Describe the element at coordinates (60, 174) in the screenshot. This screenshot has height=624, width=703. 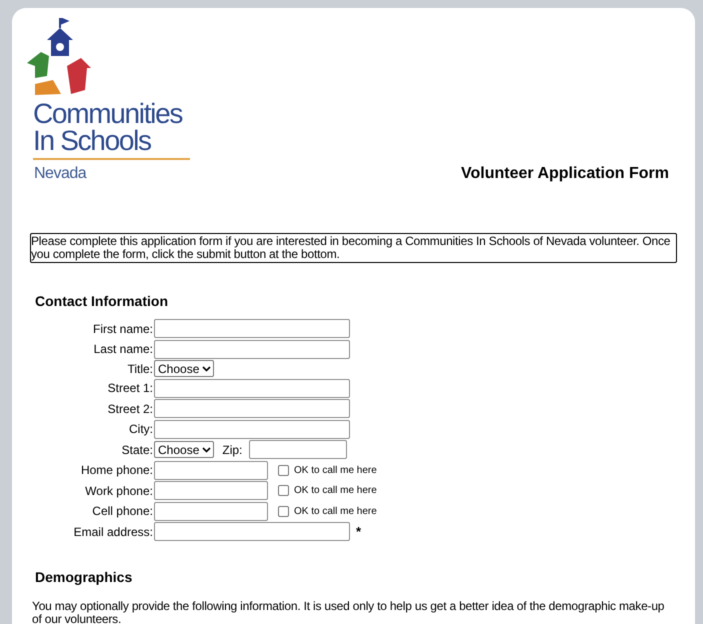
I see `logo-region-text: Nevada` at that location.